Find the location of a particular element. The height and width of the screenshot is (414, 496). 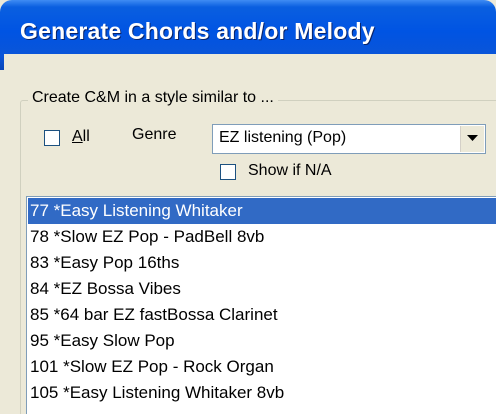

dropdown-button is located at coordinates (472, 139).